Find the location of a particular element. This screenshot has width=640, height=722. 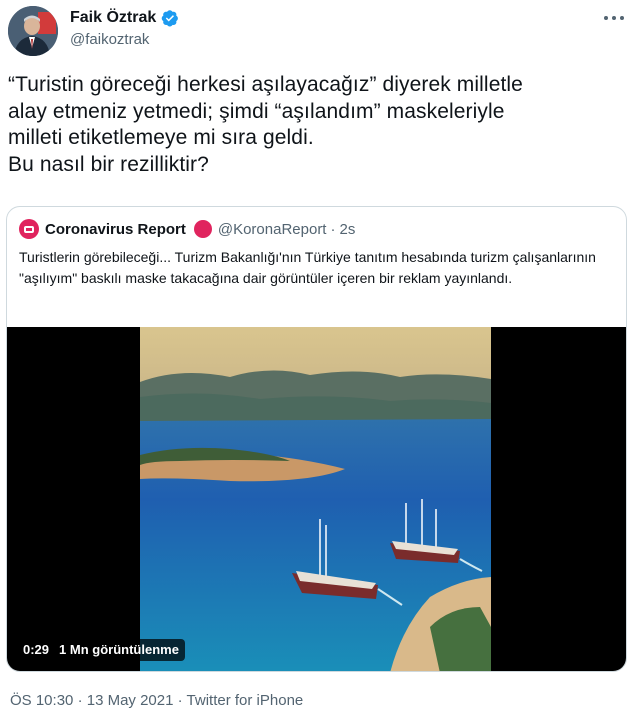

tweet-date: 13 May 2021 is located at coordinates (130, 700).